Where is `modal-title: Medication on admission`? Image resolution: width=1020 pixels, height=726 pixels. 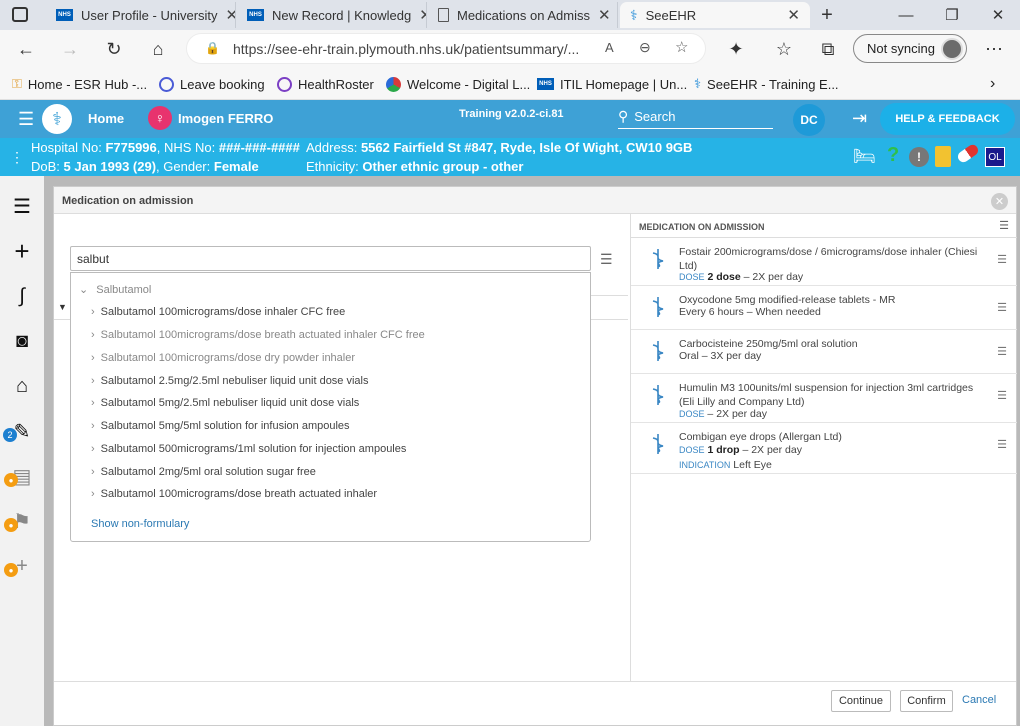
modal-title: Medication on admission is located at coordinates (535, 200).